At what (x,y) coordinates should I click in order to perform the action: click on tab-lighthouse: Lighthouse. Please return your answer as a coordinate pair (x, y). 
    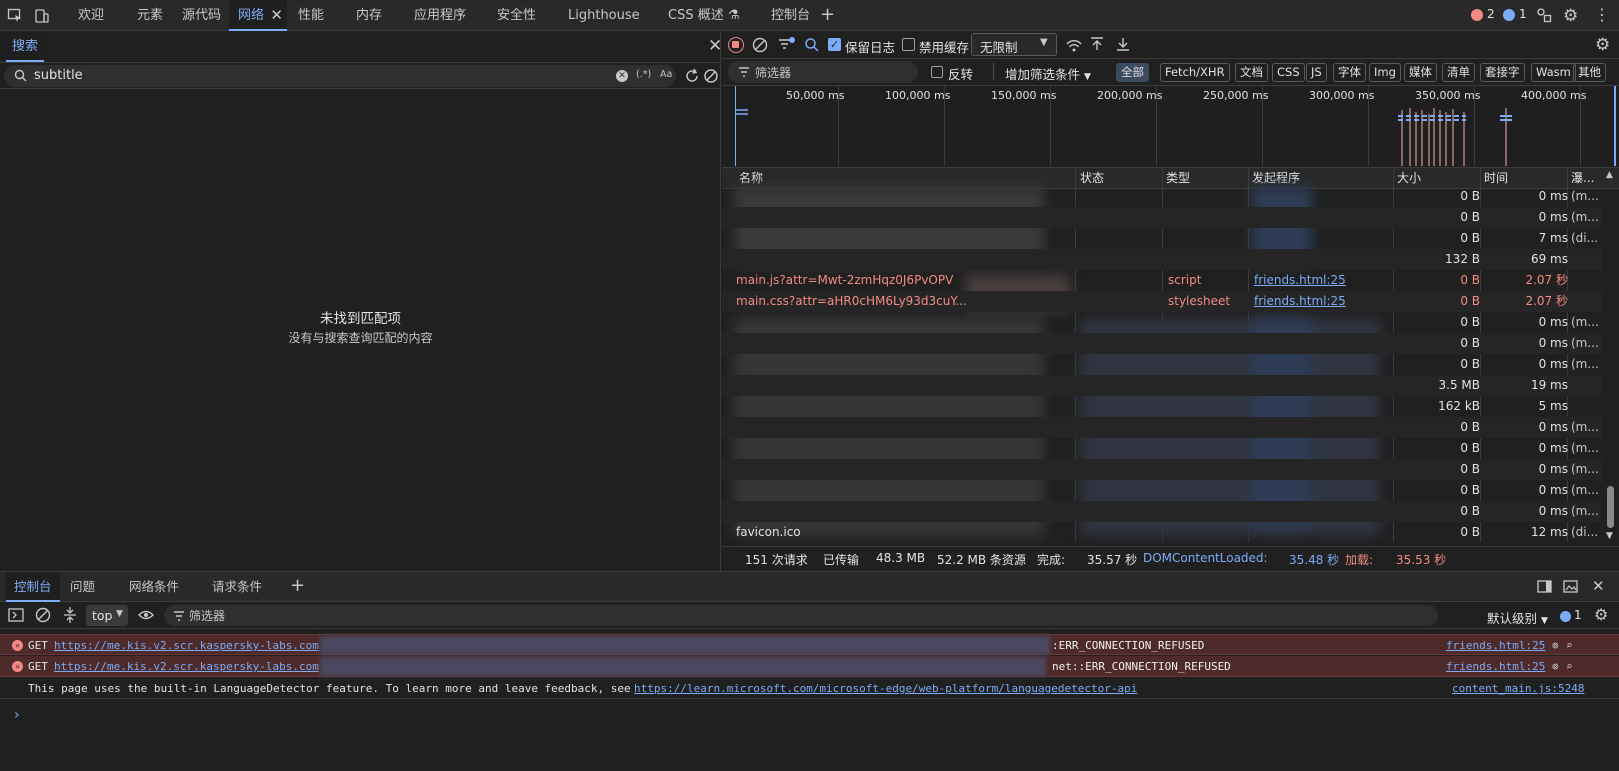
    Looking at the image, I should click on (604, 15).